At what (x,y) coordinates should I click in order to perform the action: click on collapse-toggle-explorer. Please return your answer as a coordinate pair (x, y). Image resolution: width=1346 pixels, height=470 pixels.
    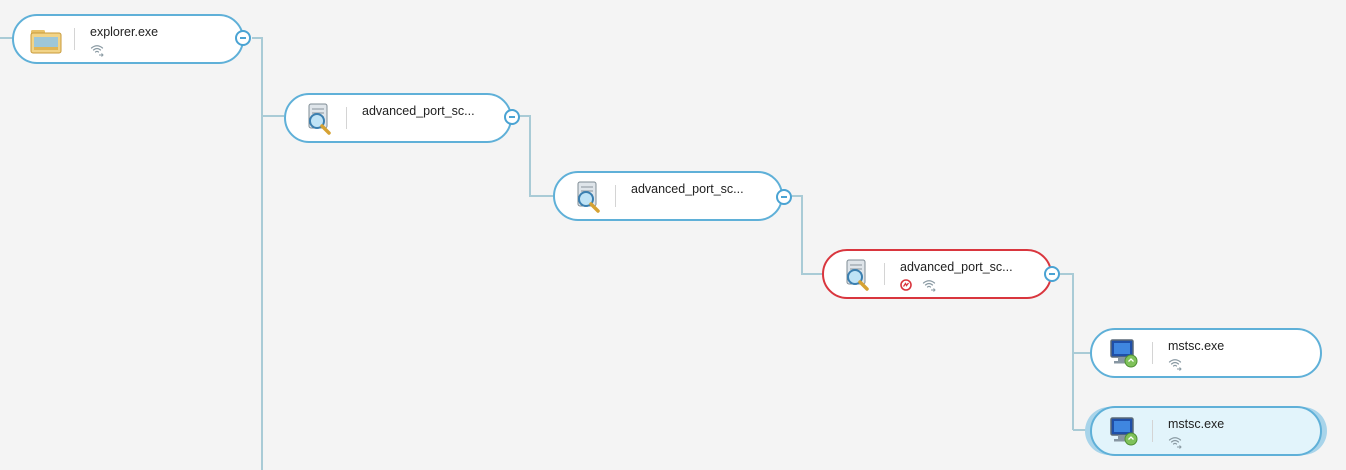
    Looking at the image, I should click on (243, 38).